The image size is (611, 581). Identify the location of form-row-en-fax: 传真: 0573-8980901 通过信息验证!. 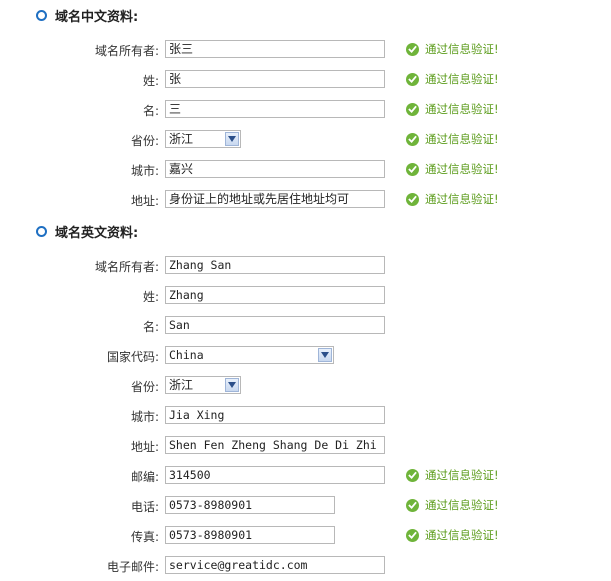
(305, 536).